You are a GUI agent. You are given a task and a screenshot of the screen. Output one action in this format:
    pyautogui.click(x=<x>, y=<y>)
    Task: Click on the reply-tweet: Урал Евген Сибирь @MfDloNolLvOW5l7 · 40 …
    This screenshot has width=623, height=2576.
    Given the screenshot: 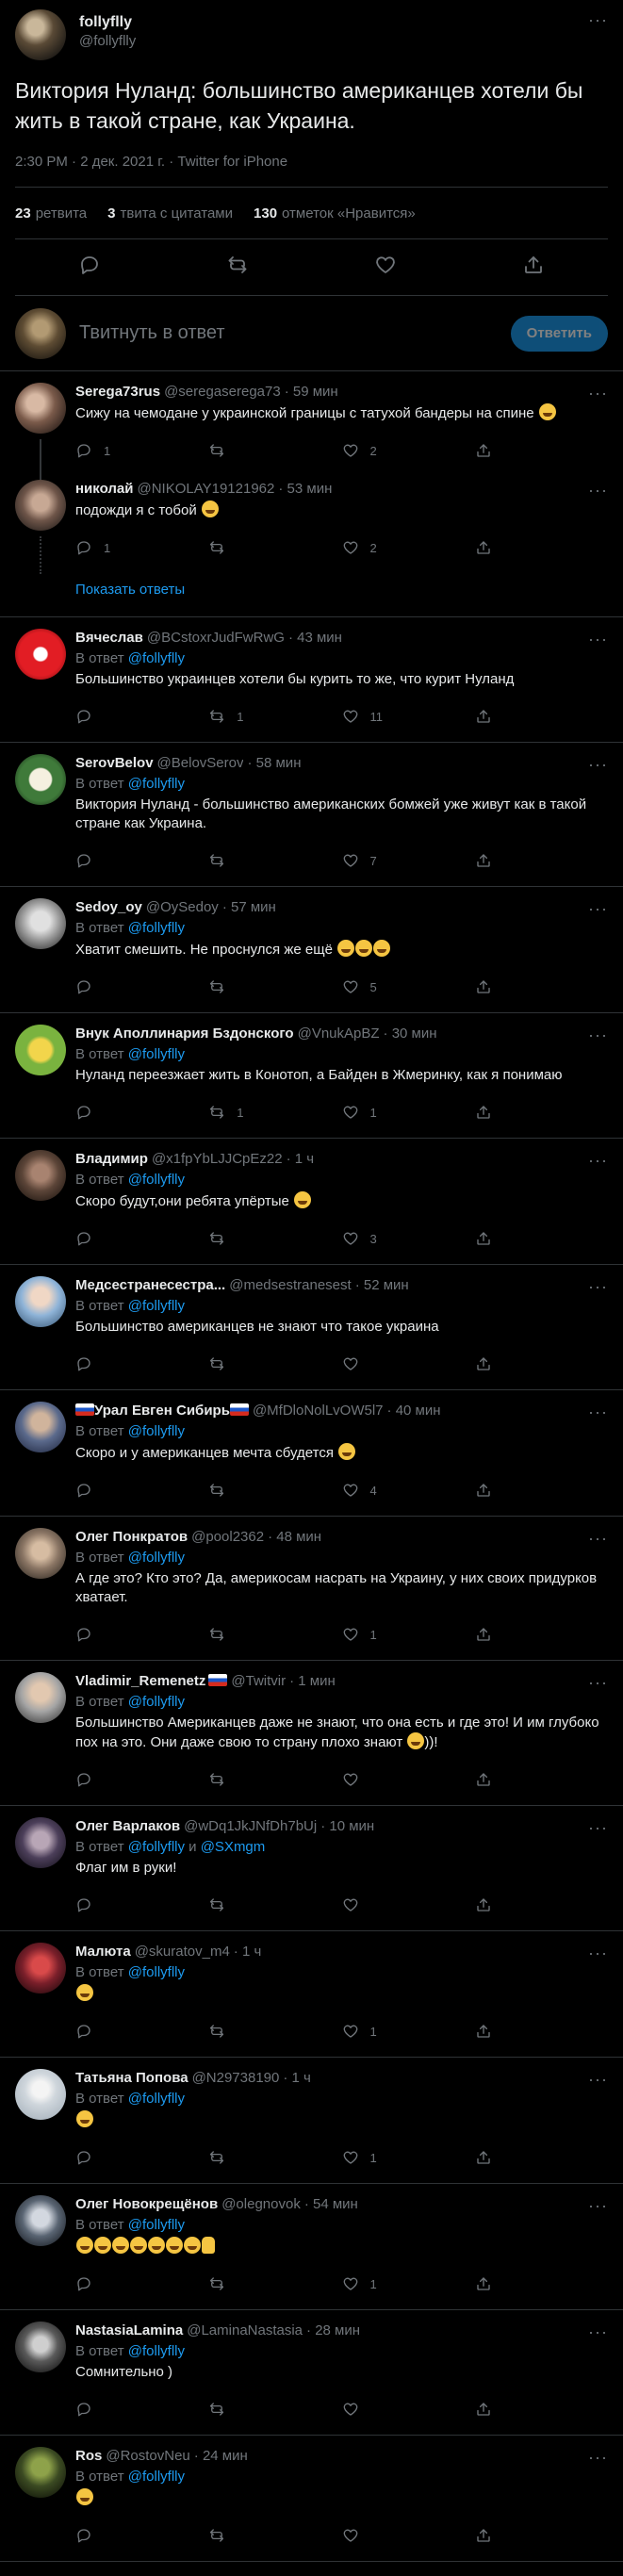 What is the action you would take?
    pyautogui.click(x=311, y=1453)
    